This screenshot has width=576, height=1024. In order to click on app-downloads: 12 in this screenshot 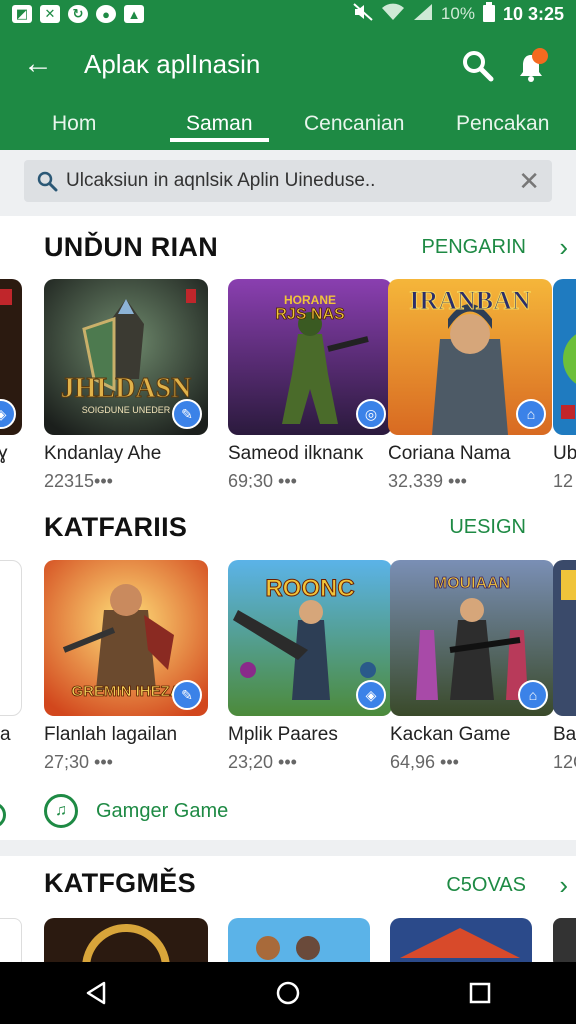, I will do `click(563, 479)`.